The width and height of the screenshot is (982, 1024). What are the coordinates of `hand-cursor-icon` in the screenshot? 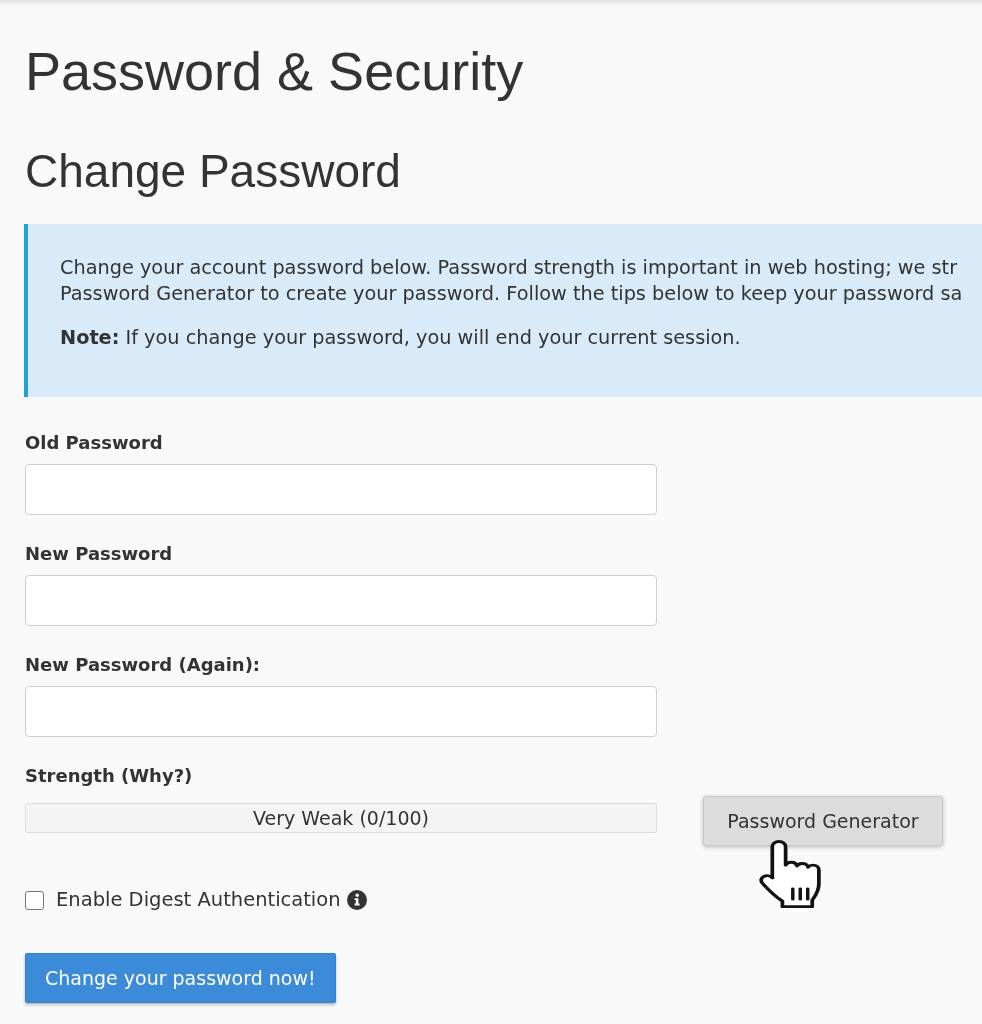 It's located at (790, 874).